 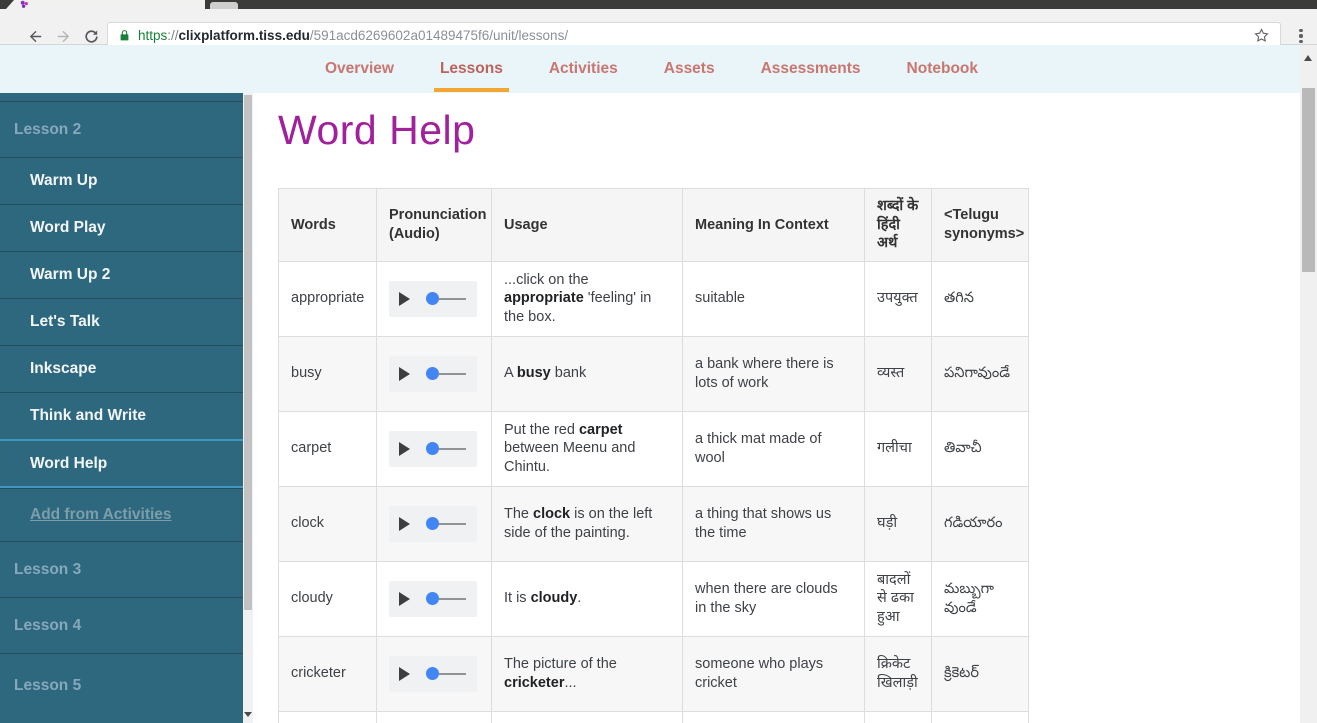 What do you see at coordinates (898, 716) in the screenshot?
I see `hindi-cell` at bounding box center [898, 716].